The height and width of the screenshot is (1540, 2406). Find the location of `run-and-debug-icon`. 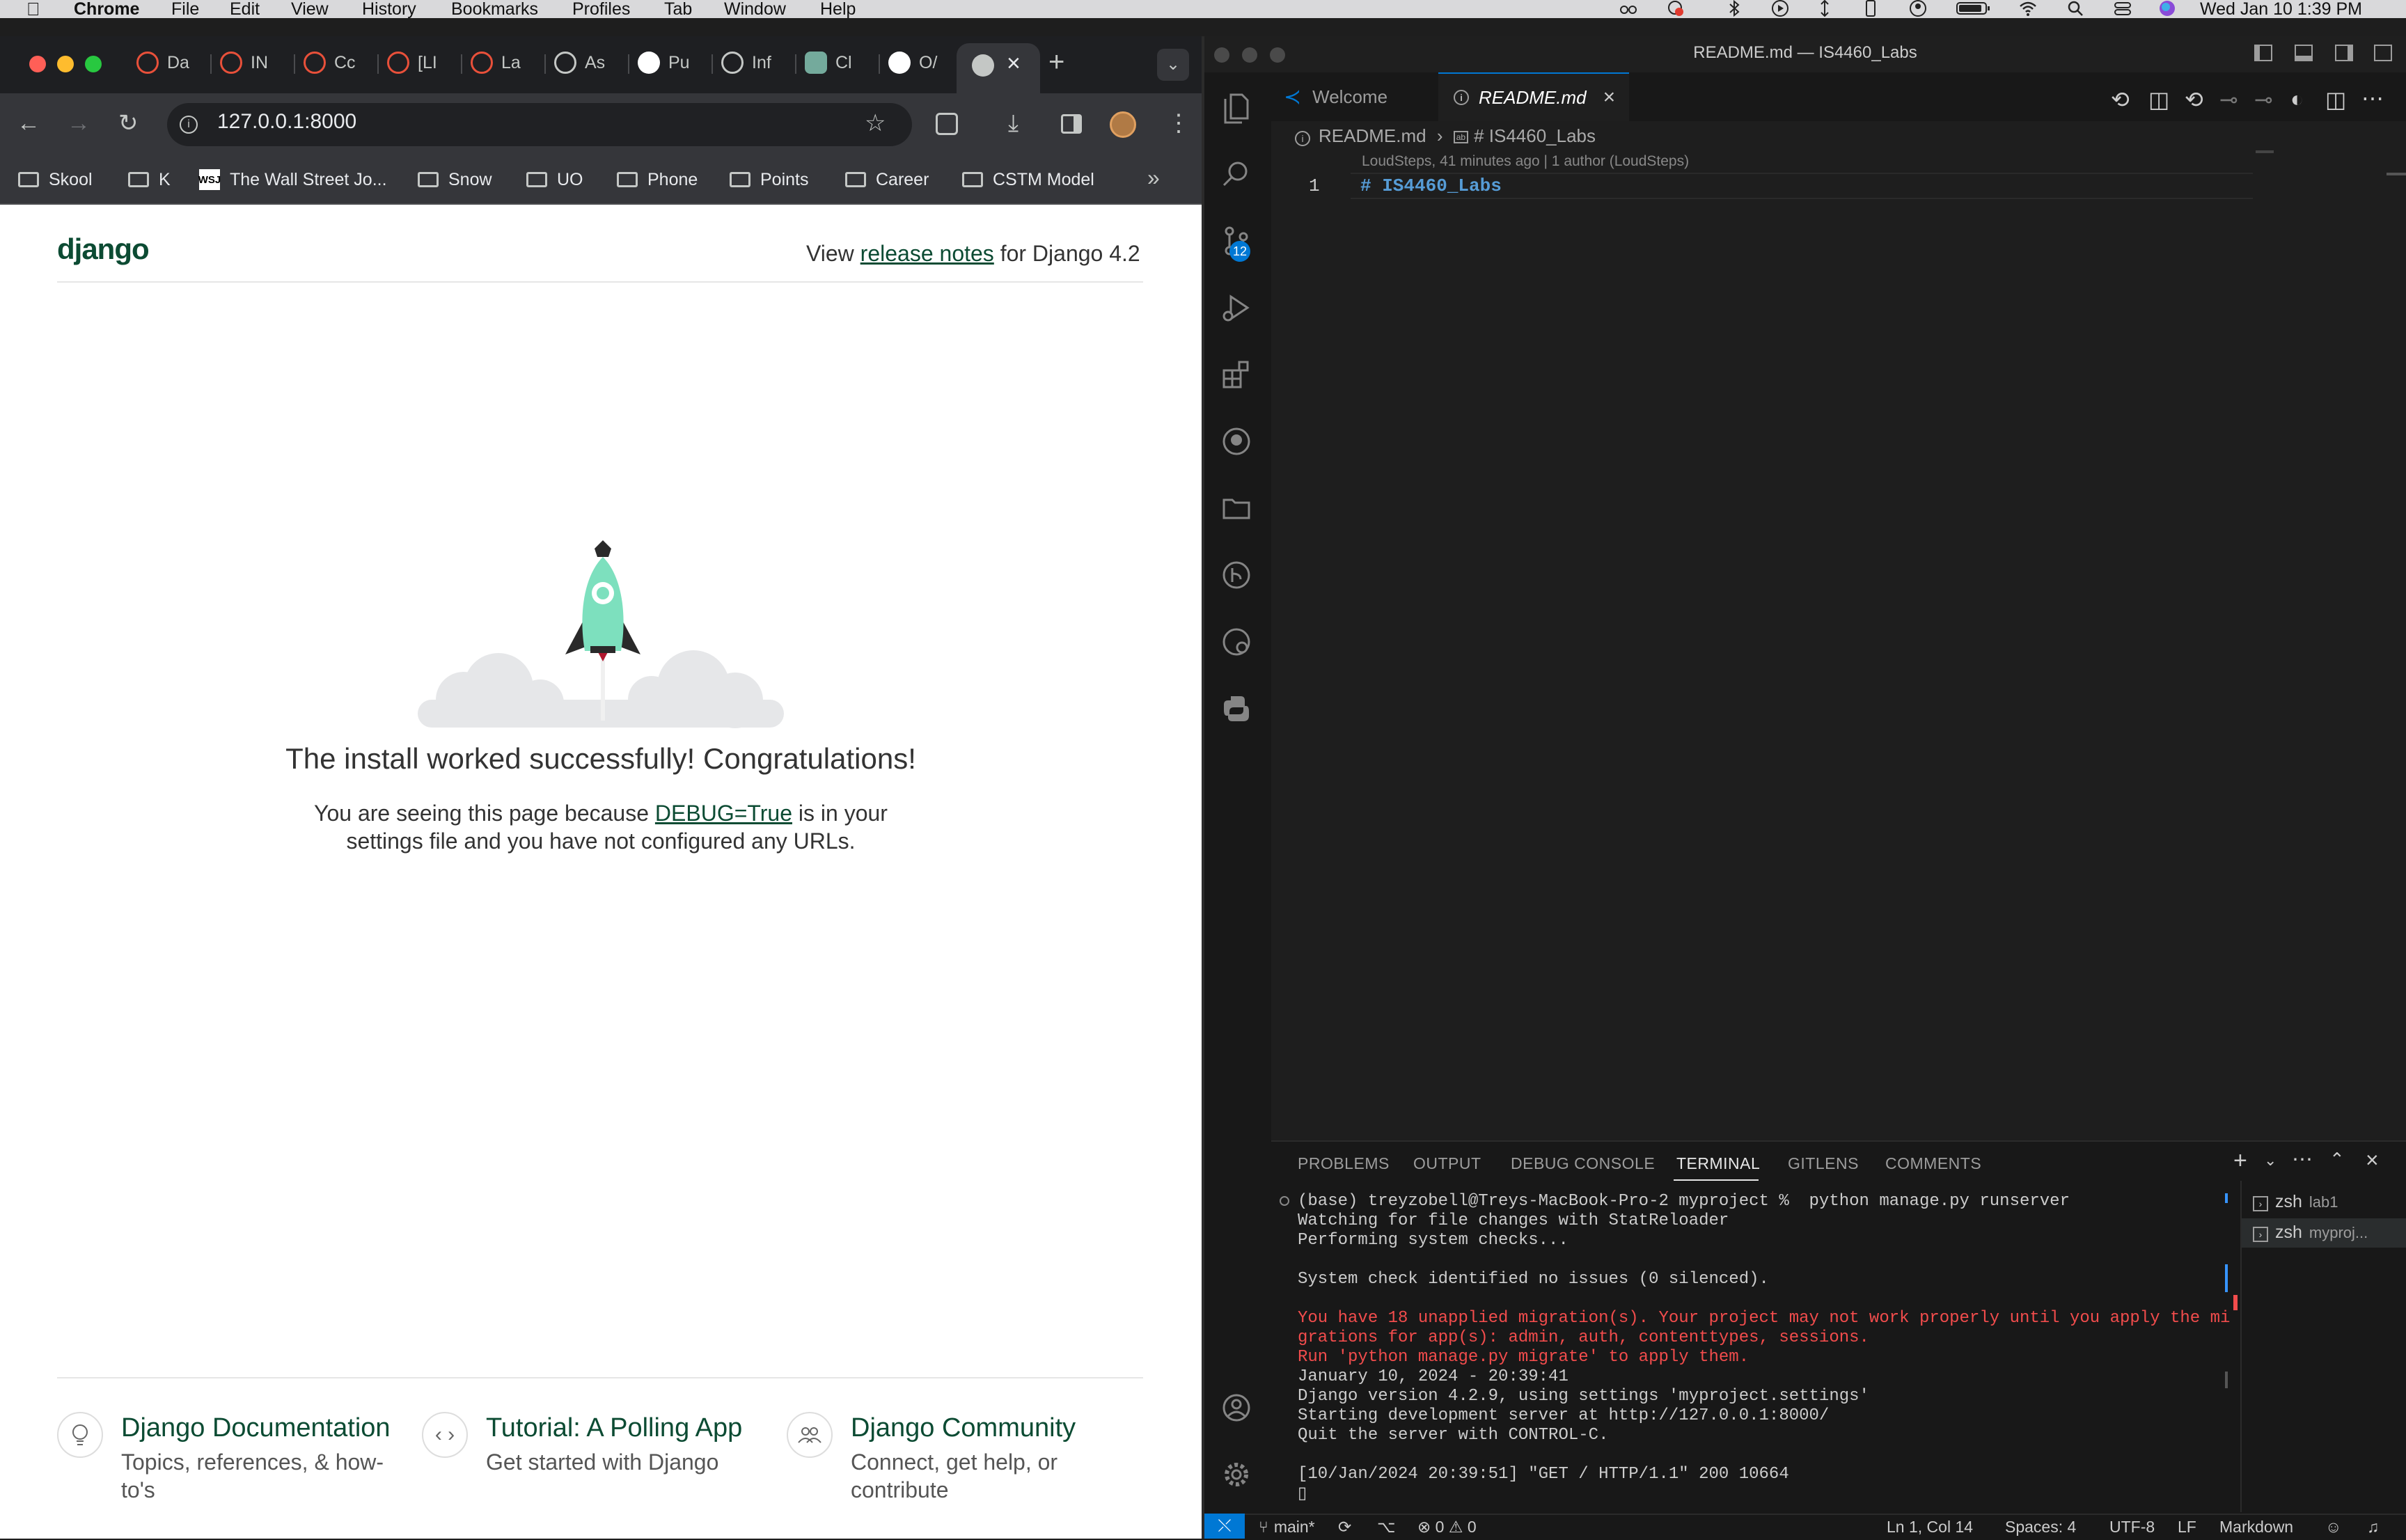

run-and-debug-icon is located at coordinates (1236, 307).